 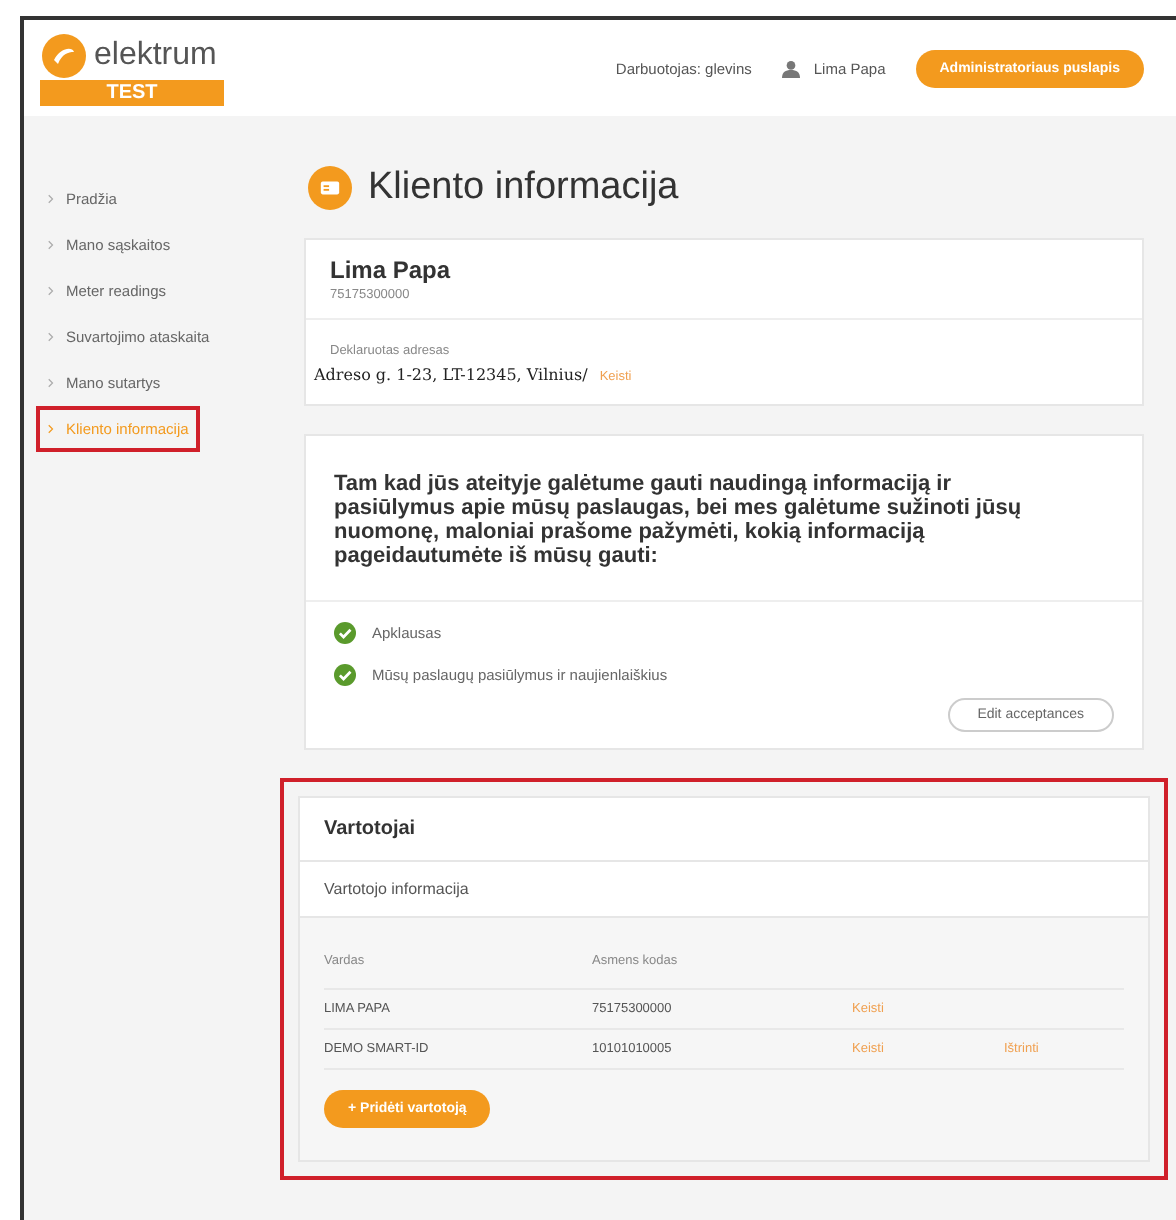 I want to click on address-text: Adreso g. 1-23, LT-12345, Vilnius/, so click(x=451, y=375).